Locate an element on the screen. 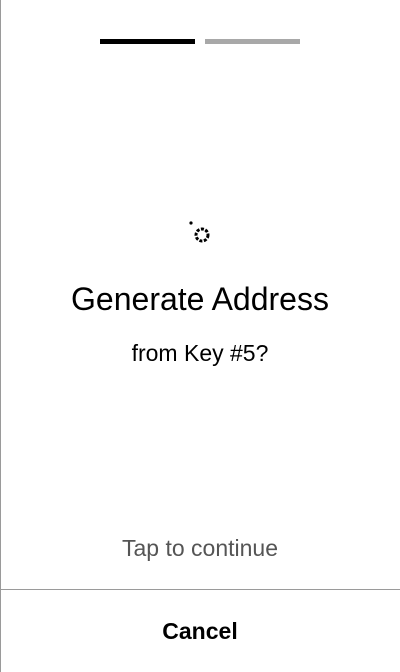 The height and width of the screenshot is (672, 400). left-border is located at coordinates (0, 336).